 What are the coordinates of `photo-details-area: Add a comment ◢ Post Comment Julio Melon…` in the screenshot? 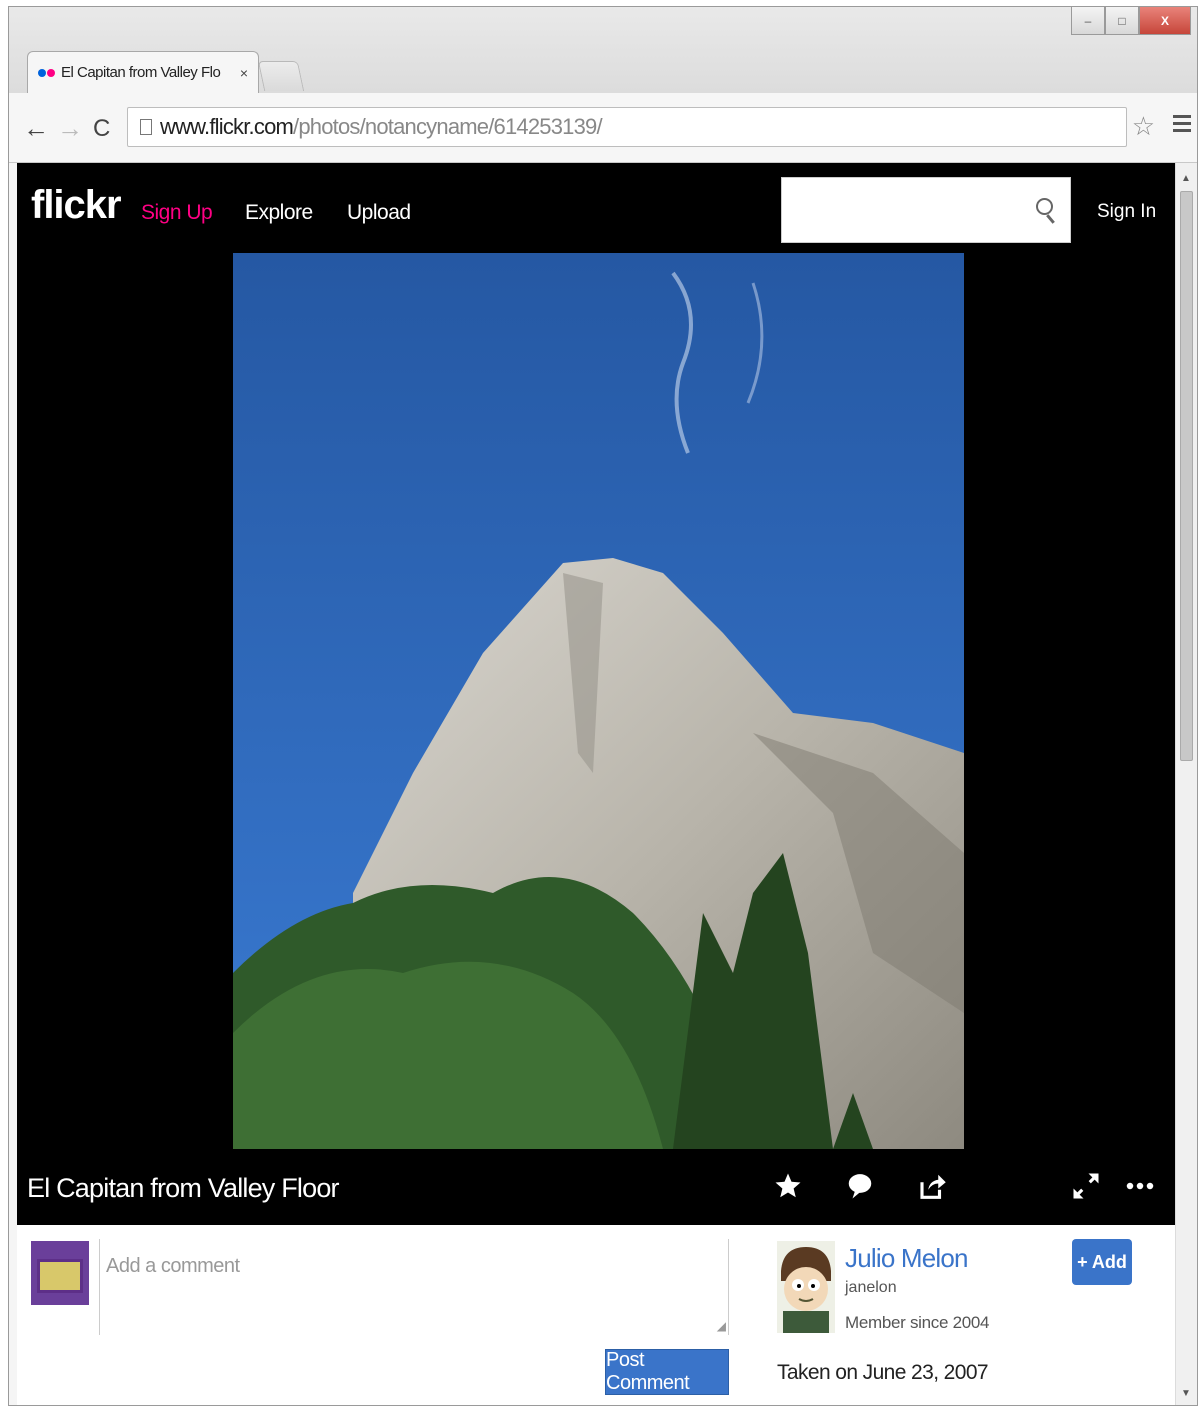 It's located at (597, 1315).